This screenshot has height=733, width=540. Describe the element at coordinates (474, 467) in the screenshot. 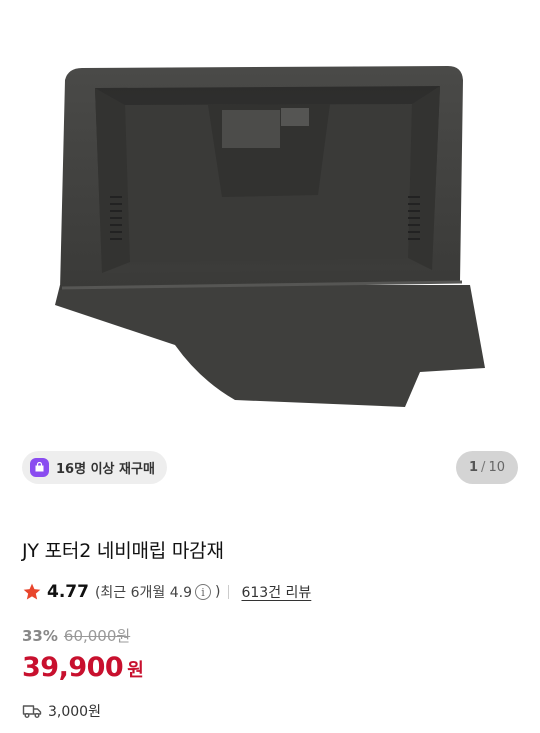

I see `pager-current: 1` at that location.